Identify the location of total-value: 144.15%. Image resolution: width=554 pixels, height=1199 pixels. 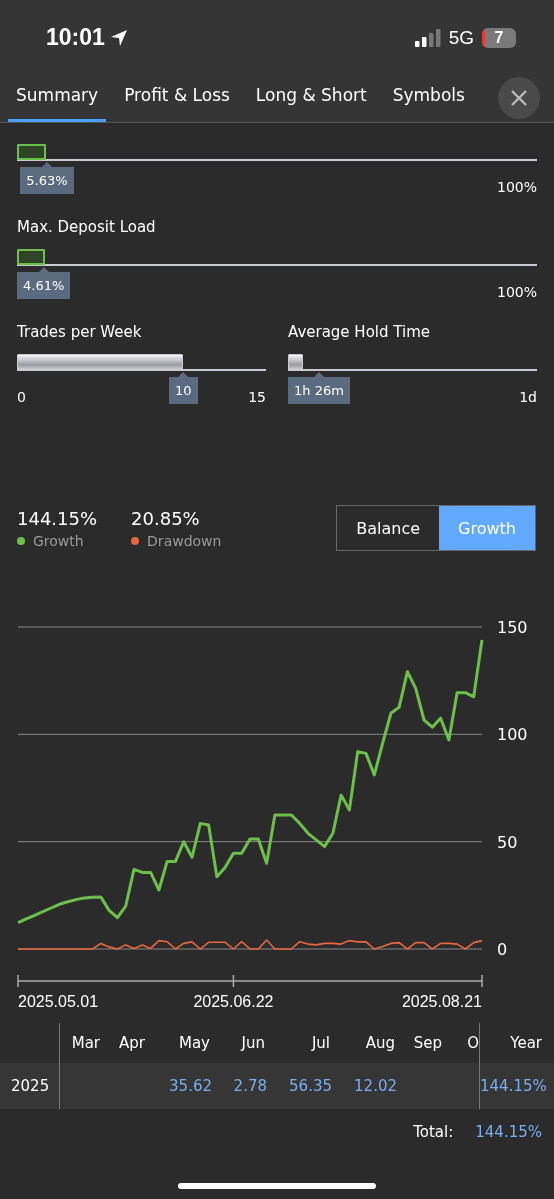
(508, 1132).